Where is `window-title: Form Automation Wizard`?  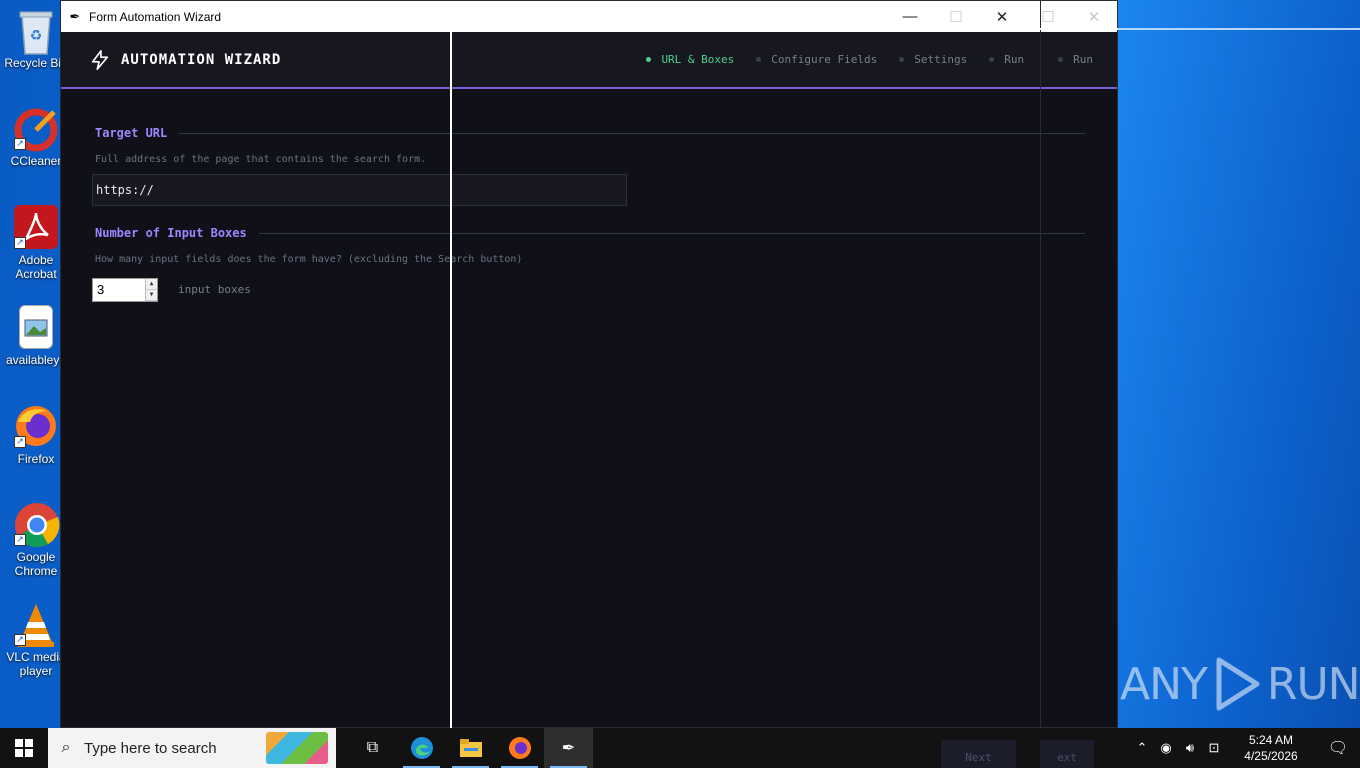
window-title: Form Automation Wizard is located at coordinates (155, 16).